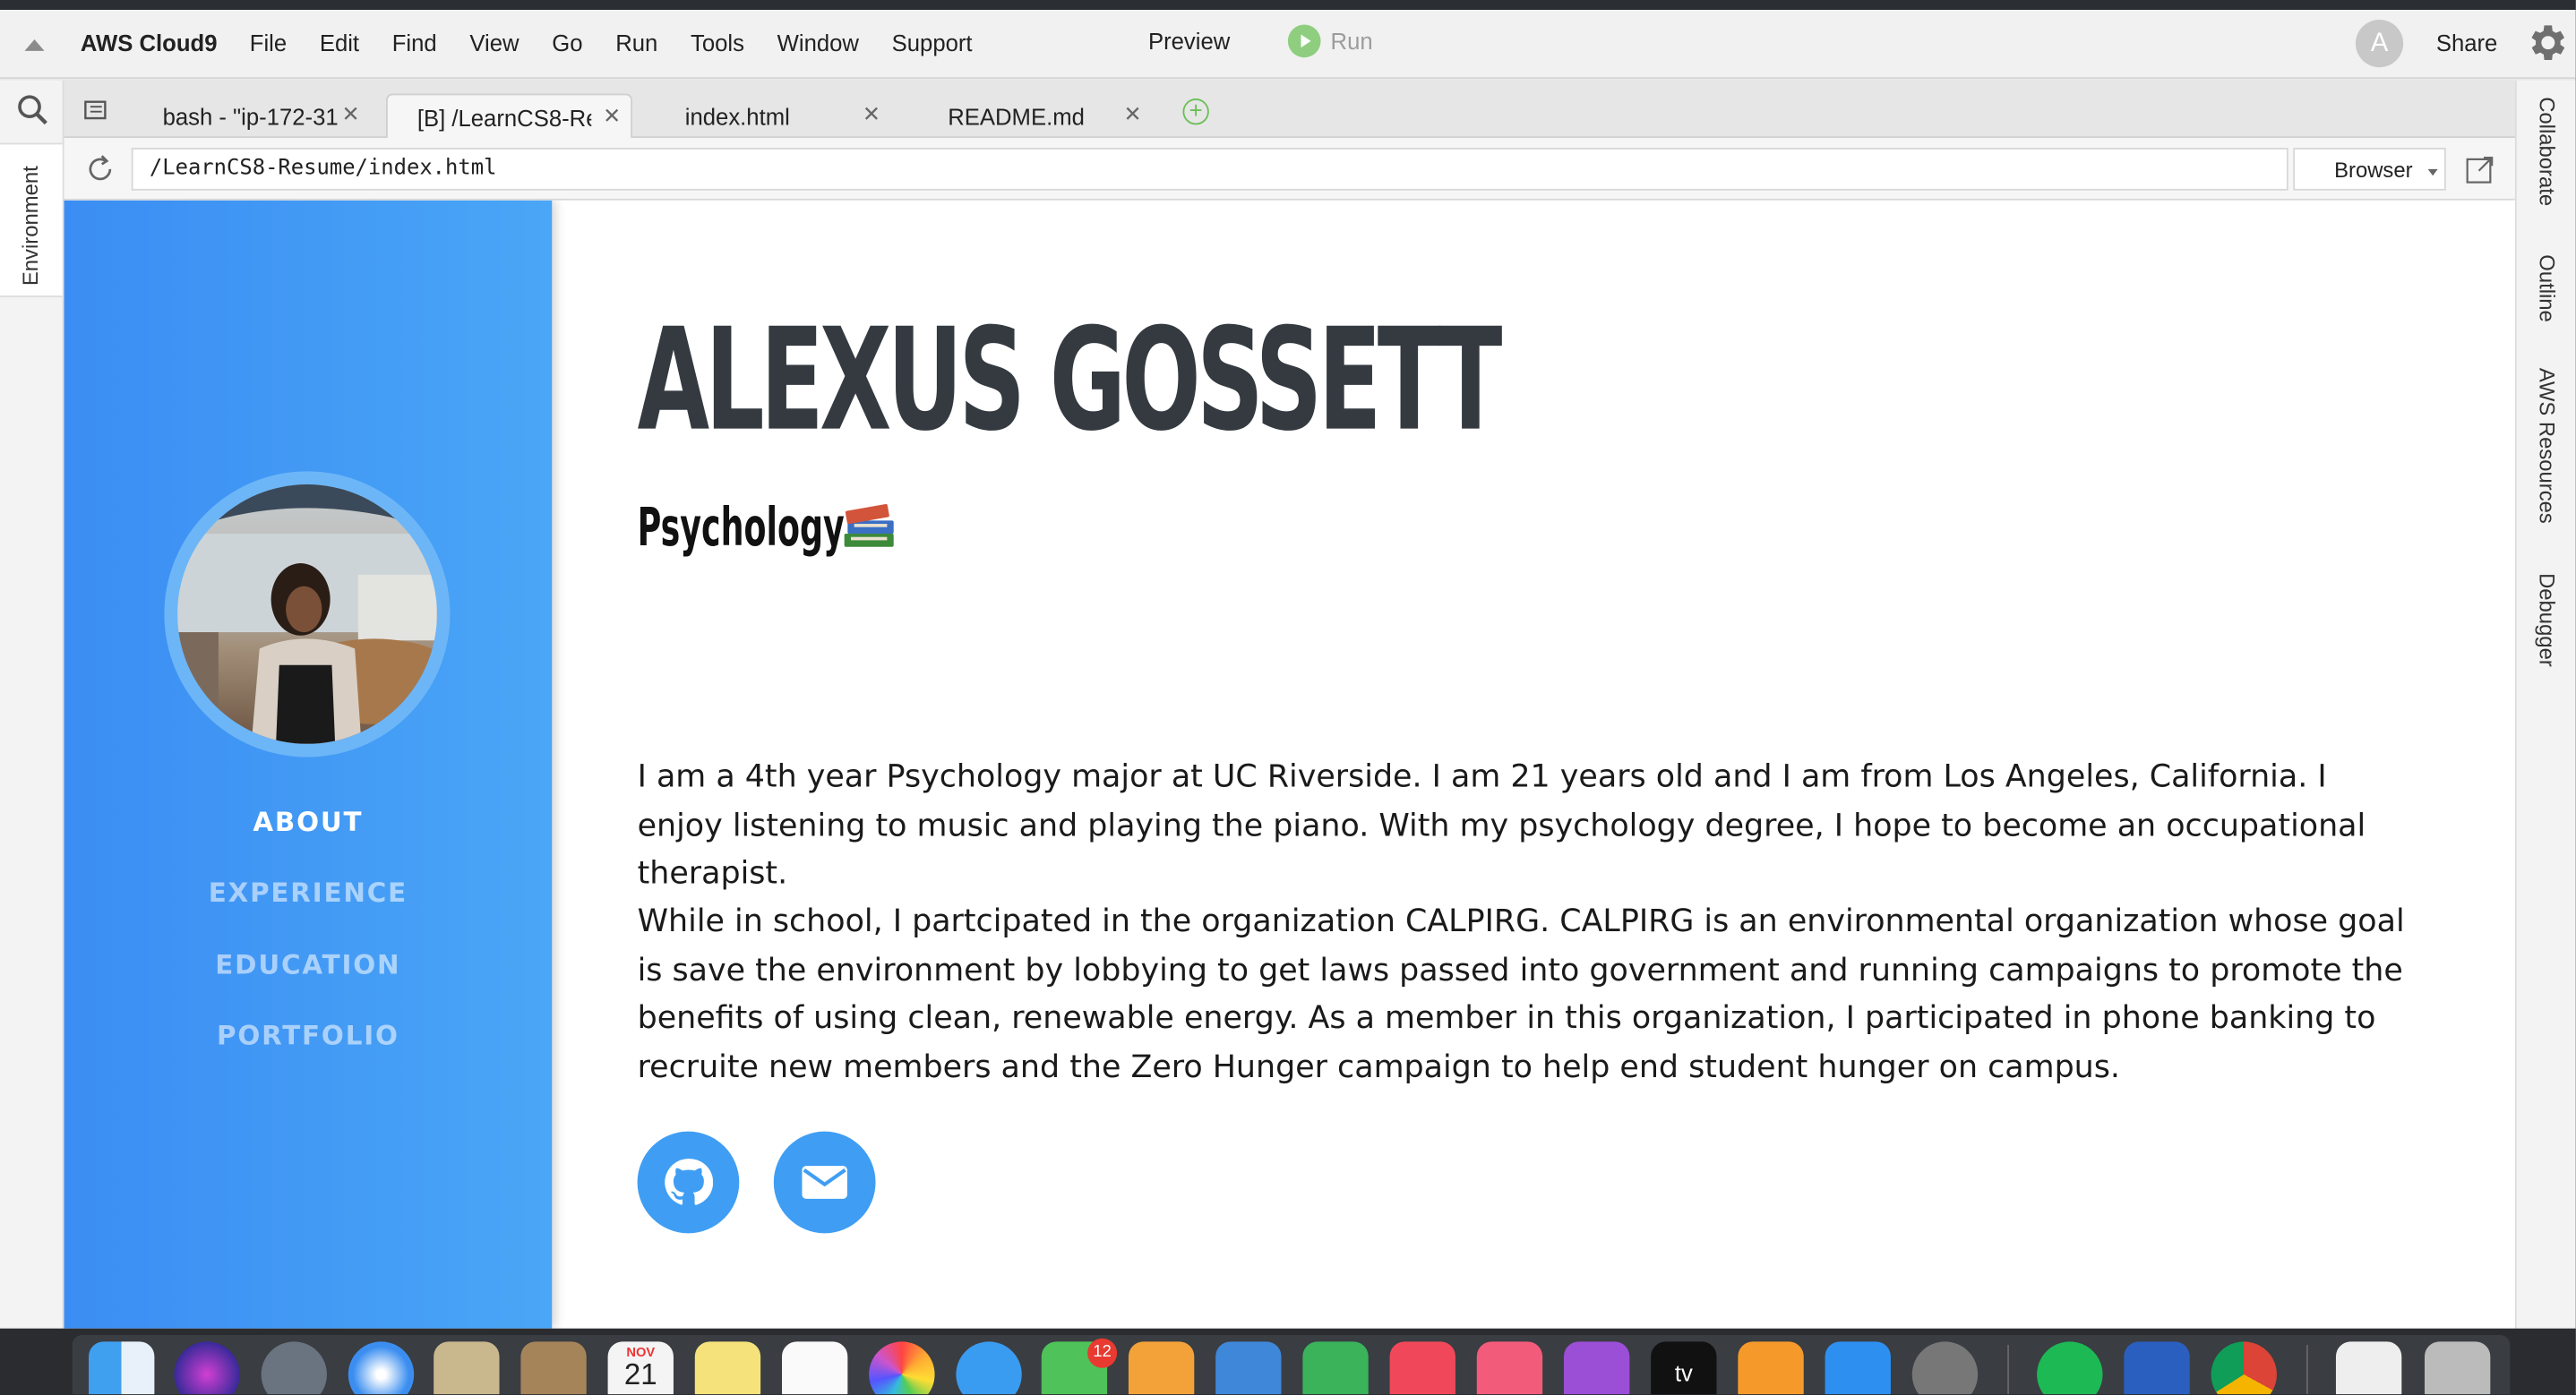 This screenshot has width=2576, height=1395. What do you see at coordinates (1288, 1361) in the screenshot?
I see `macos-dock: NOV 21 12 tv` at bounding box center [1288, 1361].